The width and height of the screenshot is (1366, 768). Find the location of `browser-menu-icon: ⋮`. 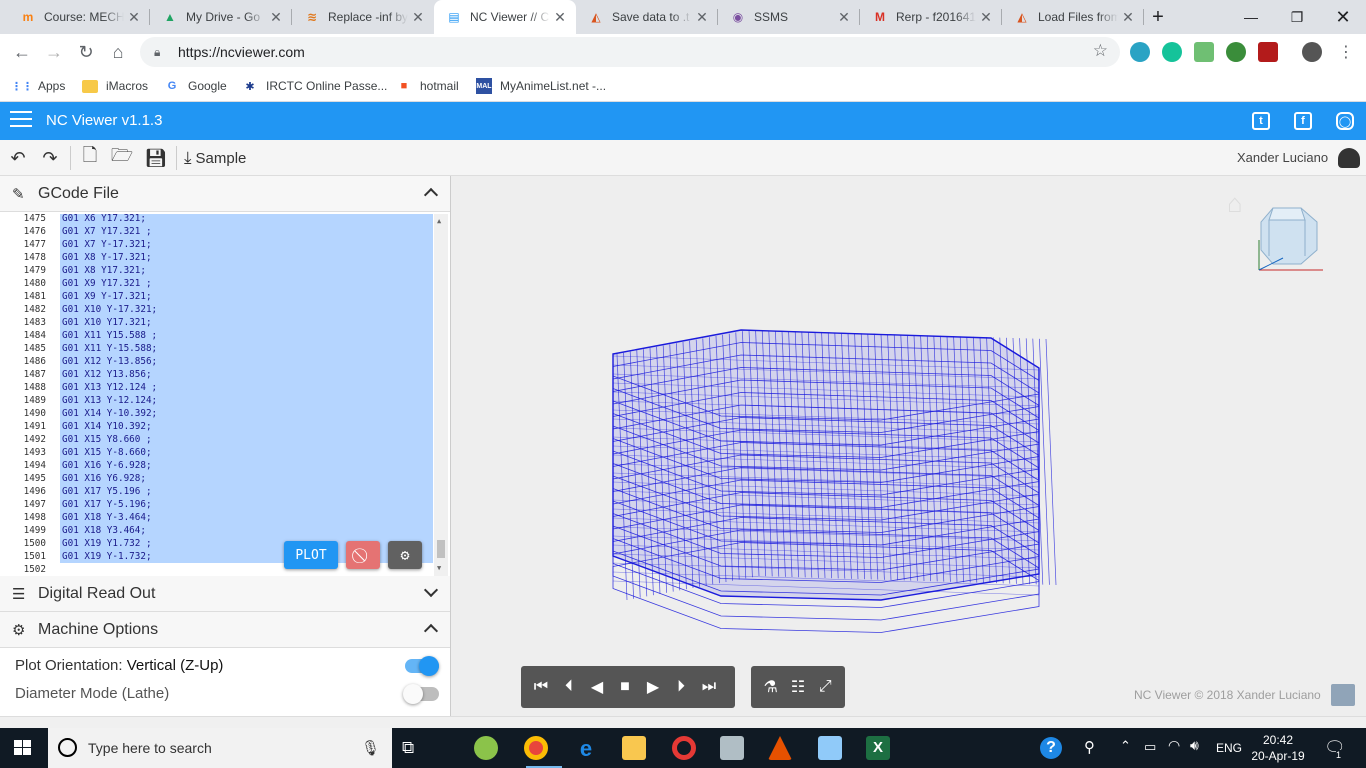

browser-menu-icon: ⋮ is located at coordinates (1346, 52).